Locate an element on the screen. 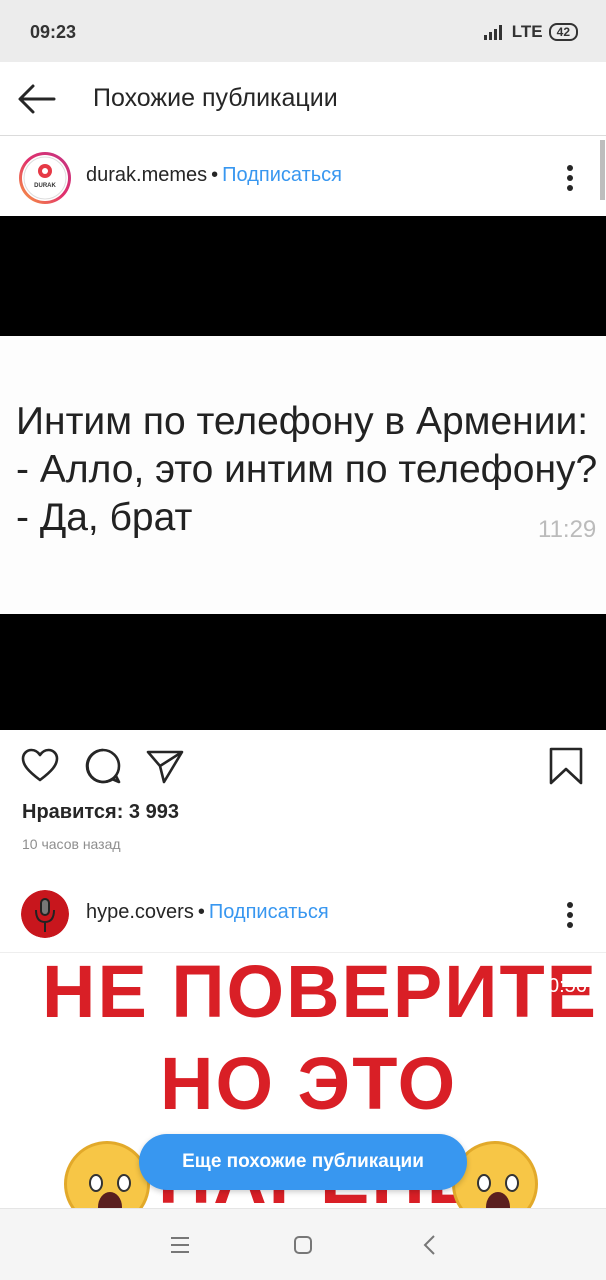  meme-line: Интим по телефону в Армении: is located at coordinates (302, 421).